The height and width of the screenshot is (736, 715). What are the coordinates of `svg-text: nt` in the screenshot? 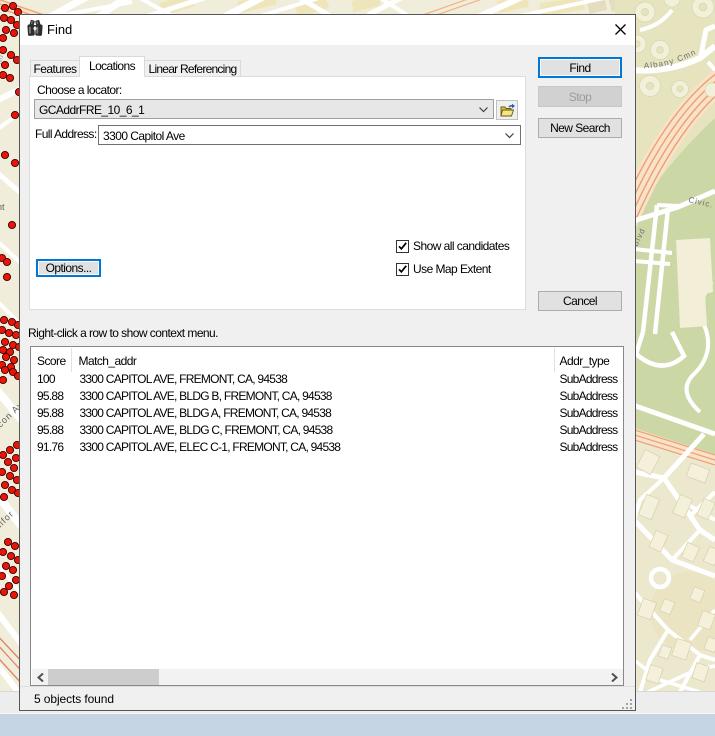 It's located at (2, 207).